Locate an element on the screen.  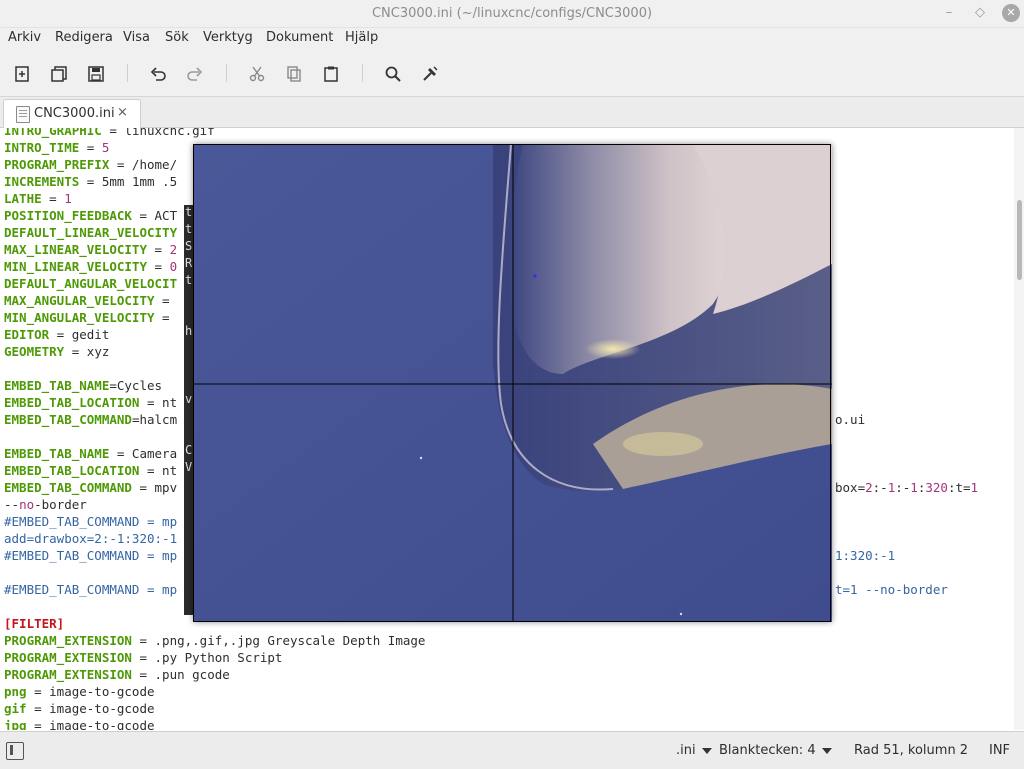
code-line: MIN_ANGULAR_VELOCITY = is located at coordinates (91, 317).